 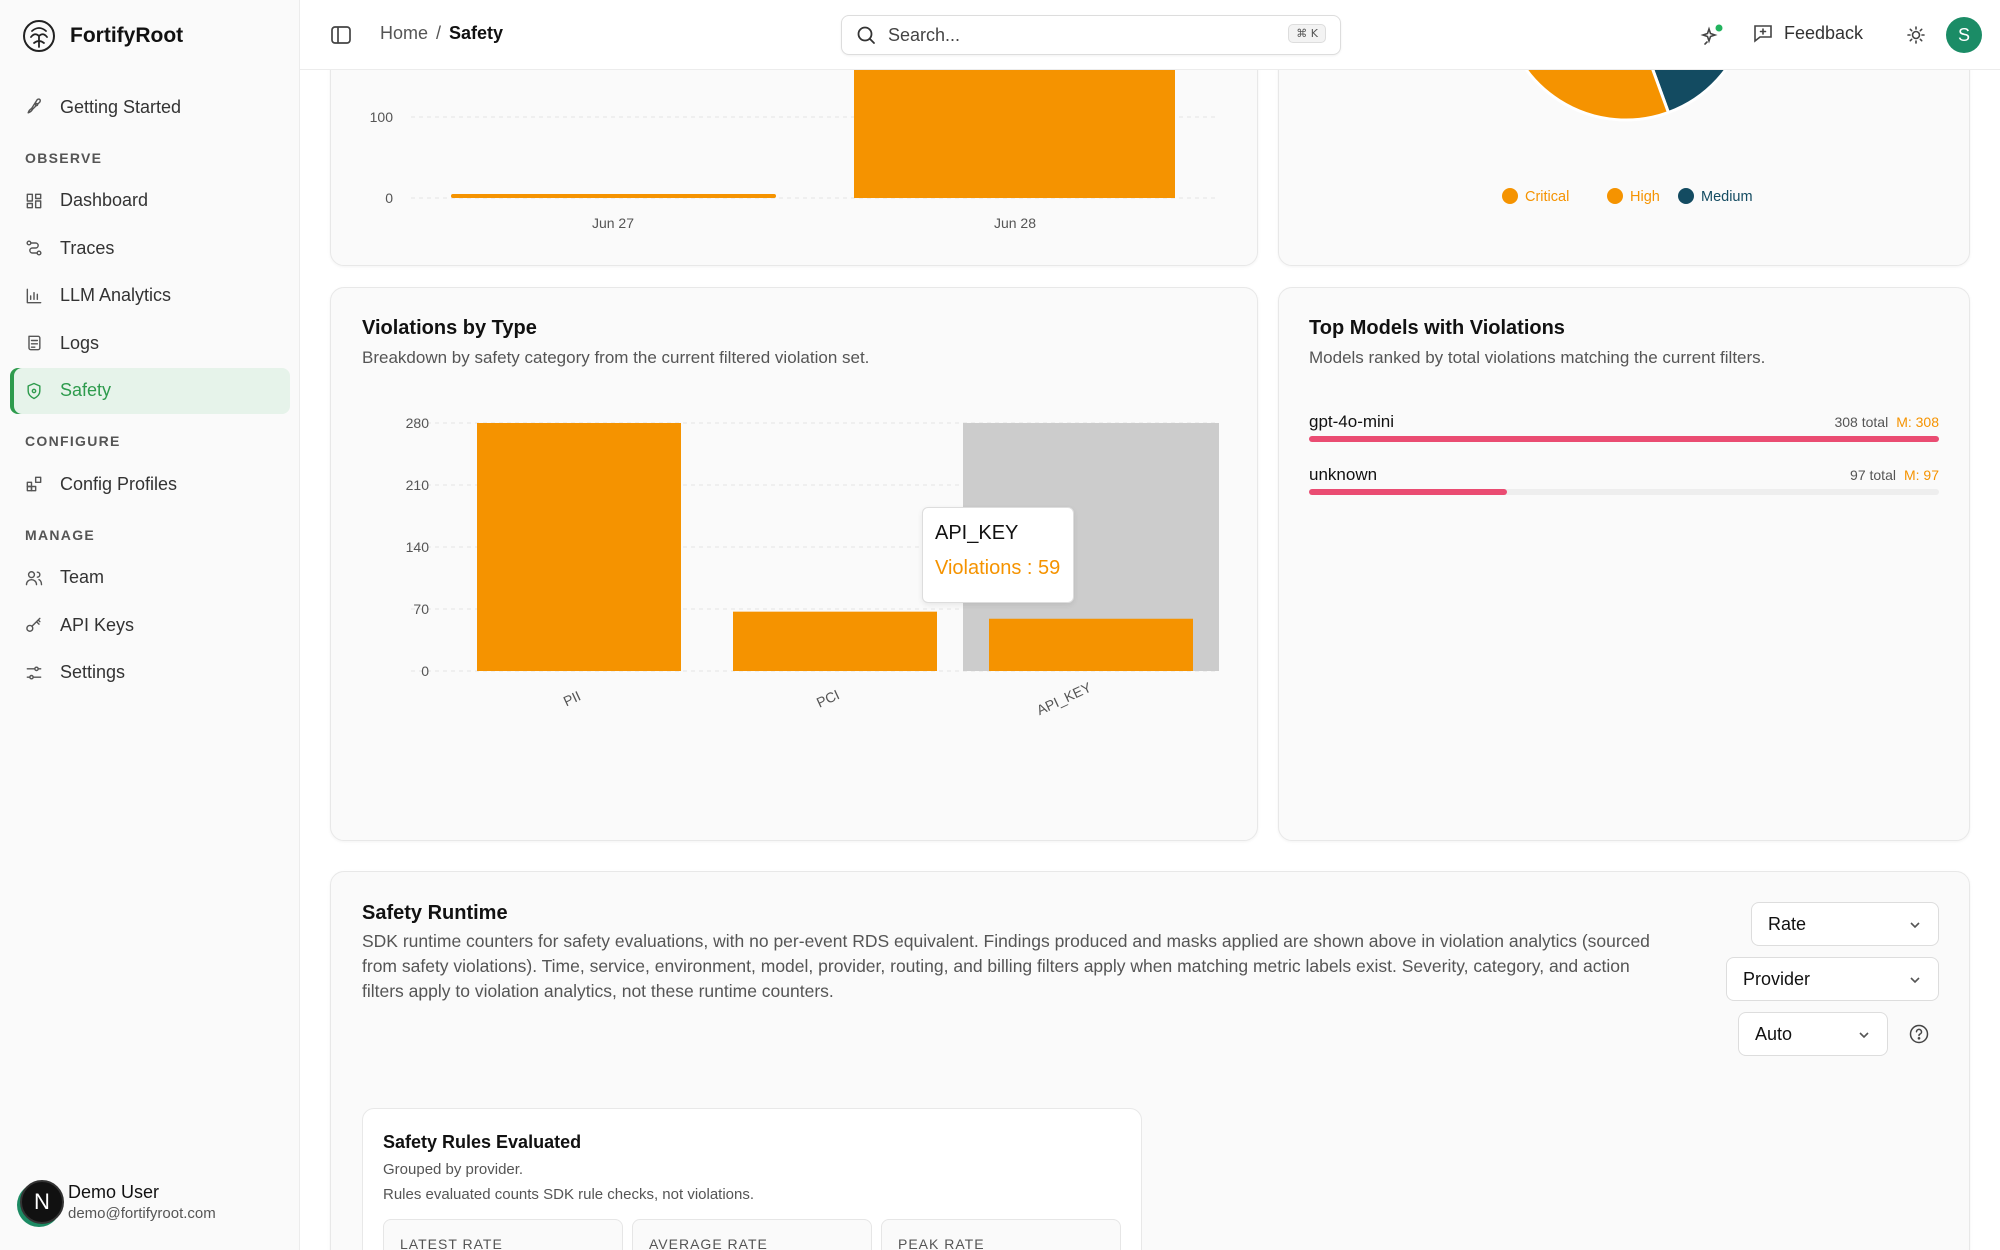 I want to click on user-profile: N Demo User demo@fortifyroot.com, so click(x=118, y=1202).